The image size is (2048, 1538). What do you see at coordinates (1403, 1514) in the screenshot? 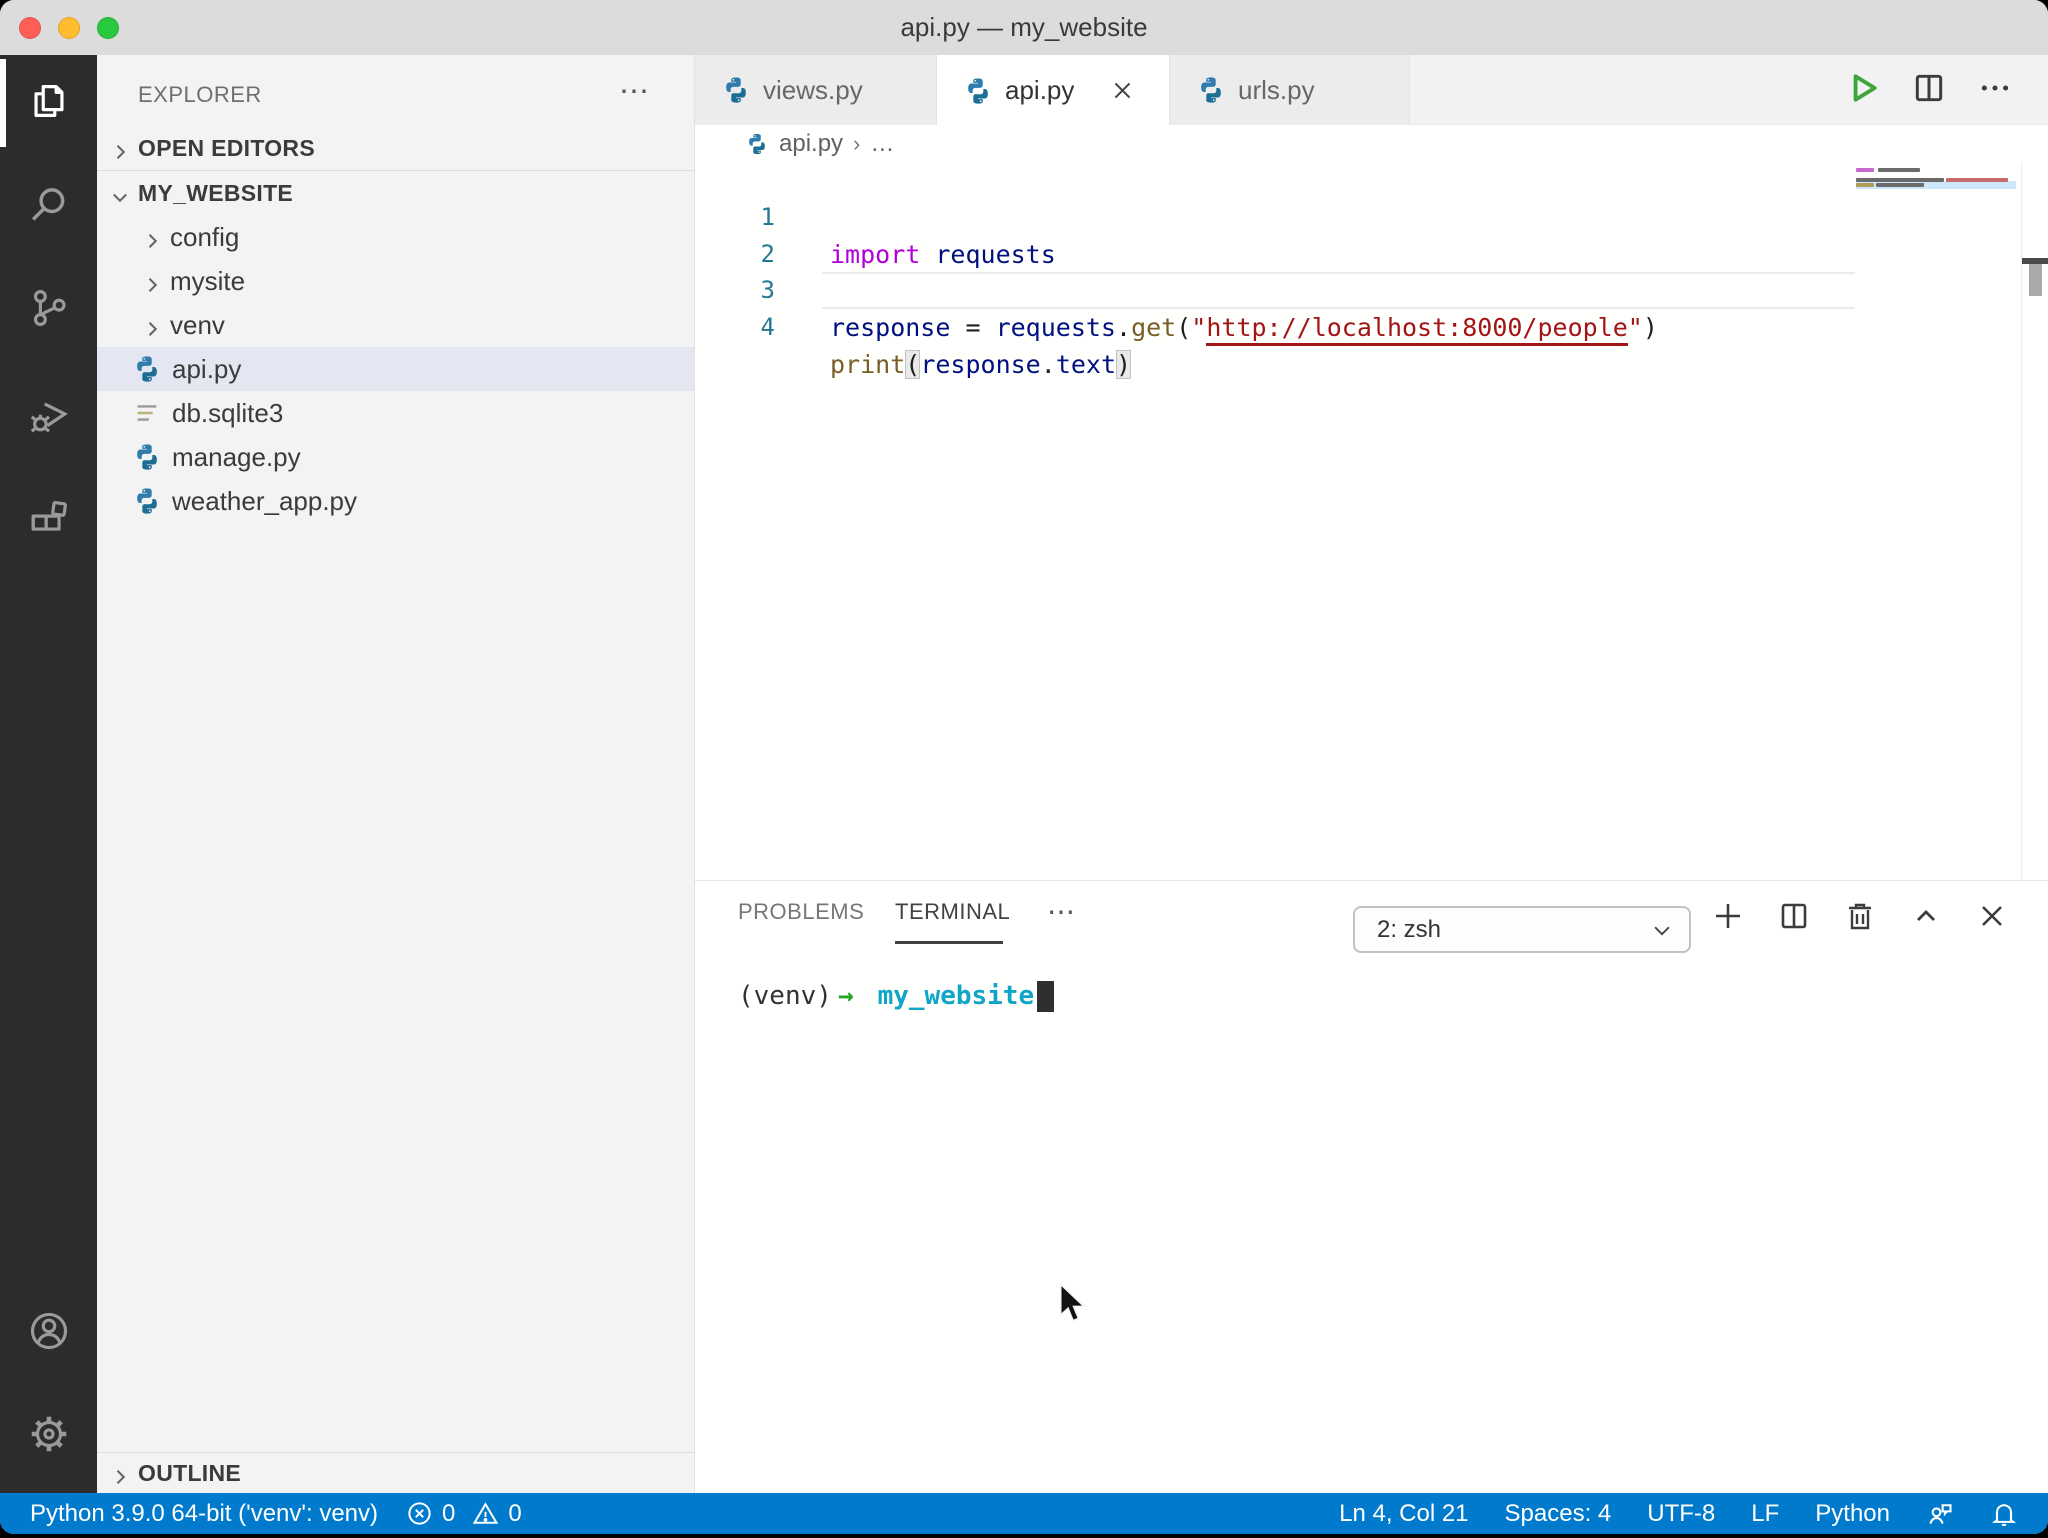
I see `cursor-position-status: Ln 4, Col 21` at bounding box center [1403, 1514].